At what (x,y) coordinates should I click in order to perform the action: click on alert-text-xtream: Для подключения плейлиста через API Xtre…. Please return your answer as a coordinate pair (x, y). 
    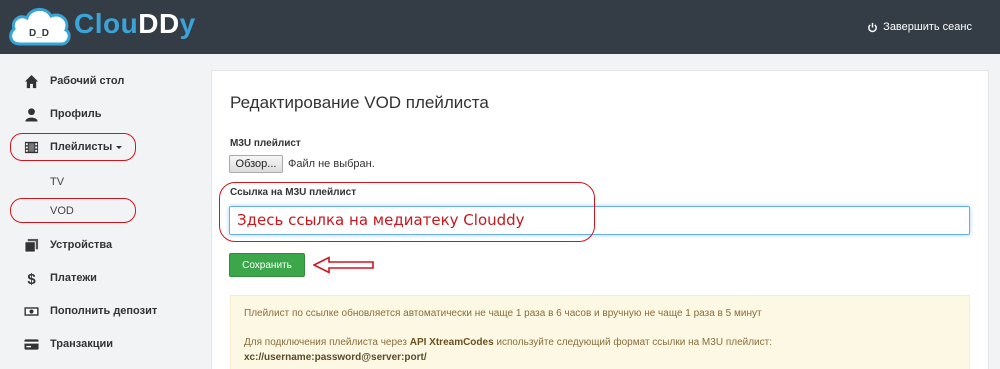
    Looking at the image, I should click on (508, 342).